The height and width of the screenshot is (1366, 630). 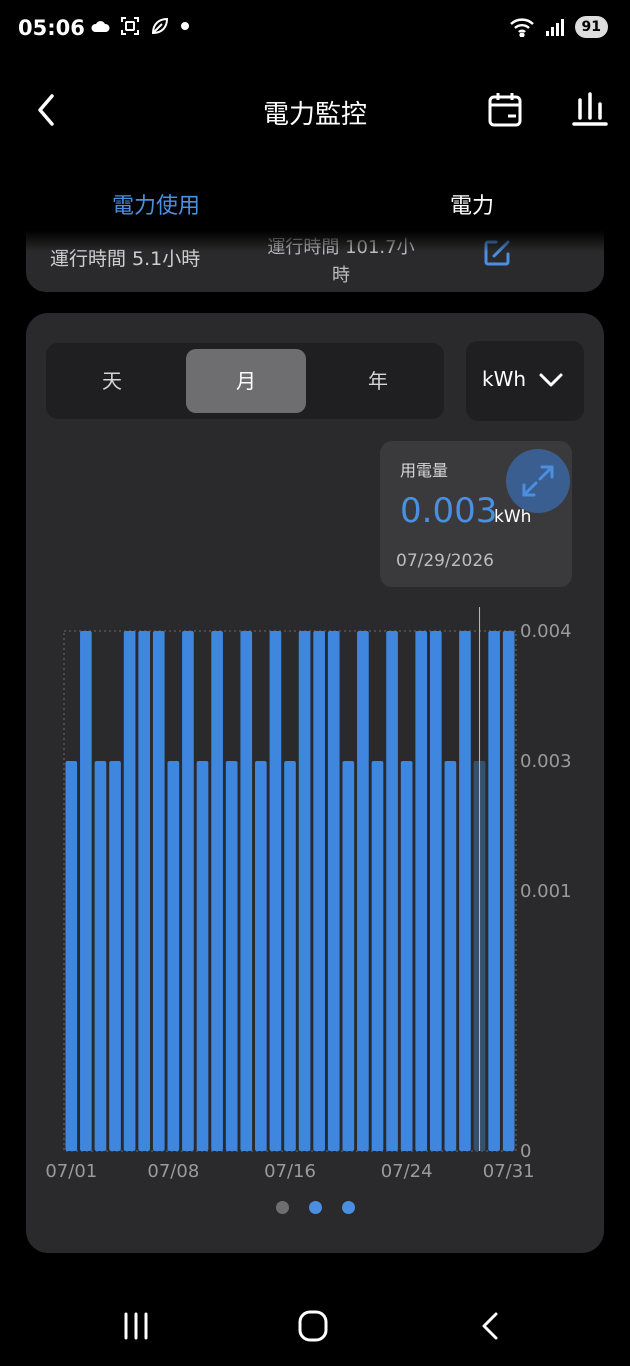 I want to click on page-title: 電力監控, so click(x=314, y=115).